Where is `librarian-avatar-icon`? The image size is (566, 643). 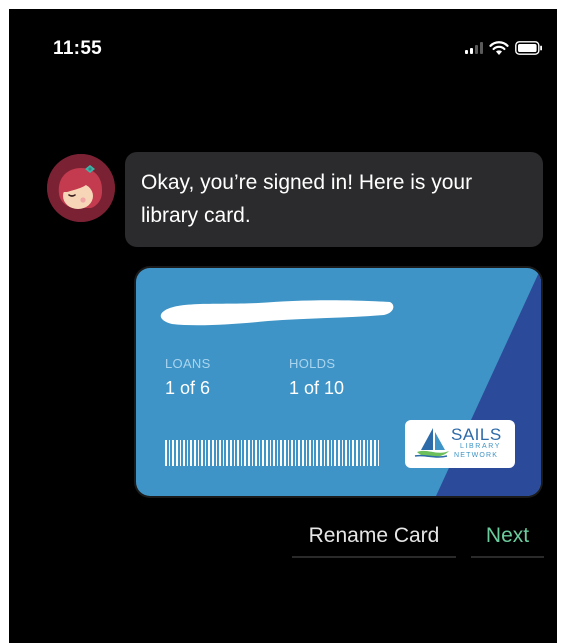
librarian-avatar-icon is located at coordinates (81, 188).